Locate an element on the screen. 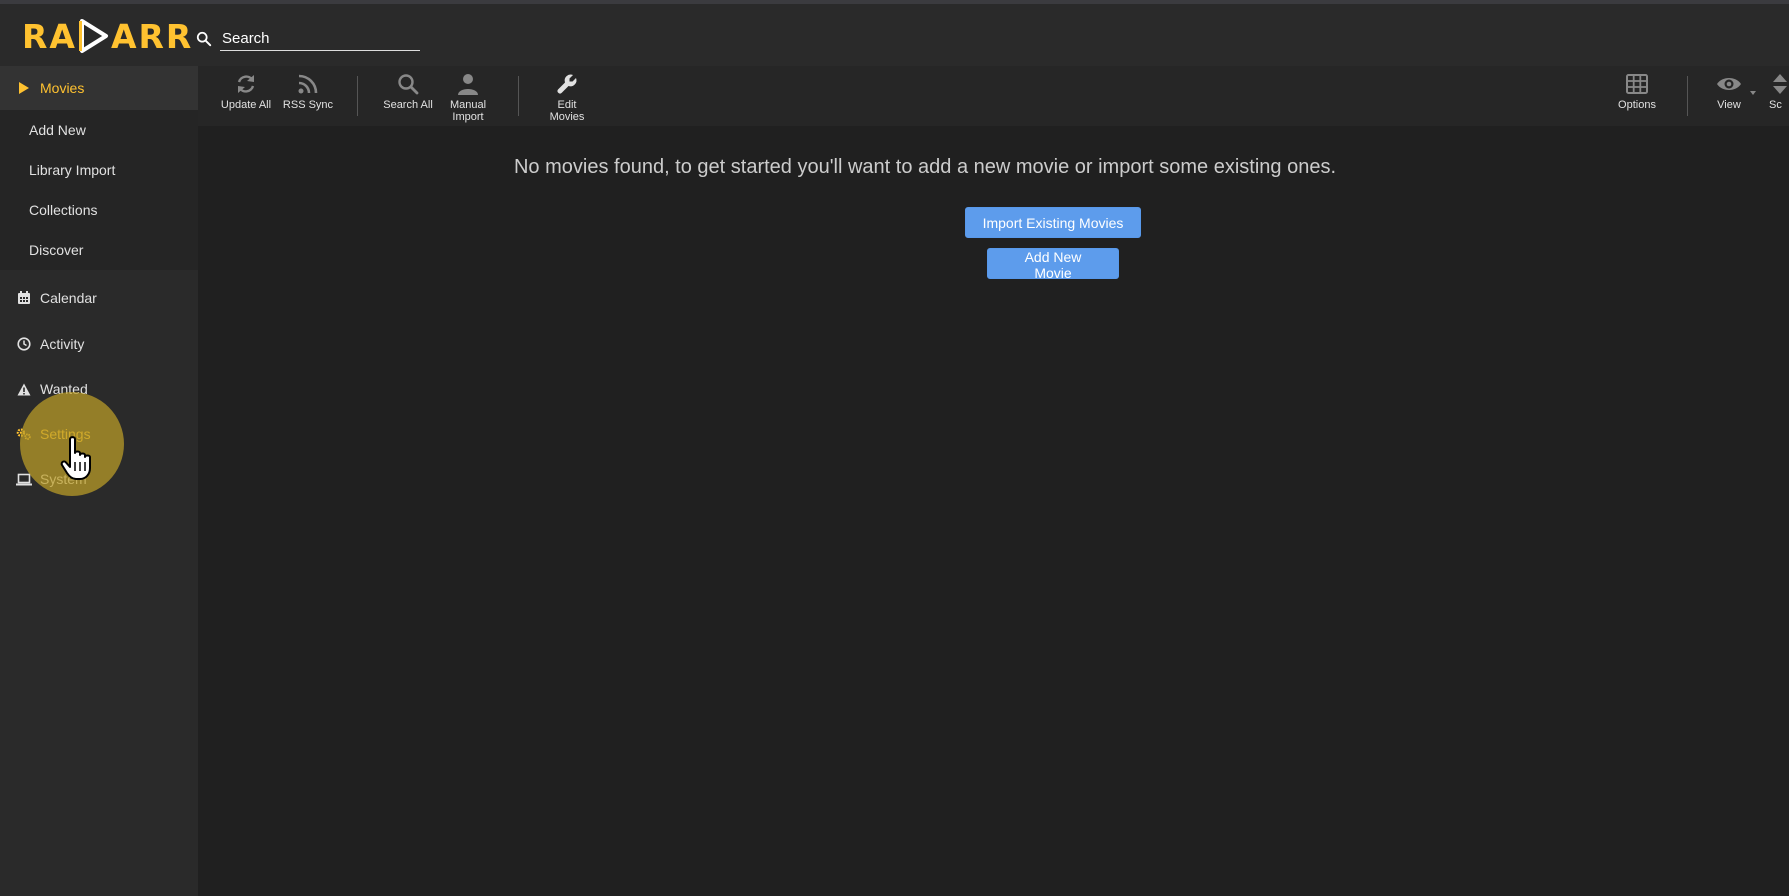 The height and width of the screenshot is (896, 1789). sidebar-item-label: Add New is located at coordinates (57, 130).